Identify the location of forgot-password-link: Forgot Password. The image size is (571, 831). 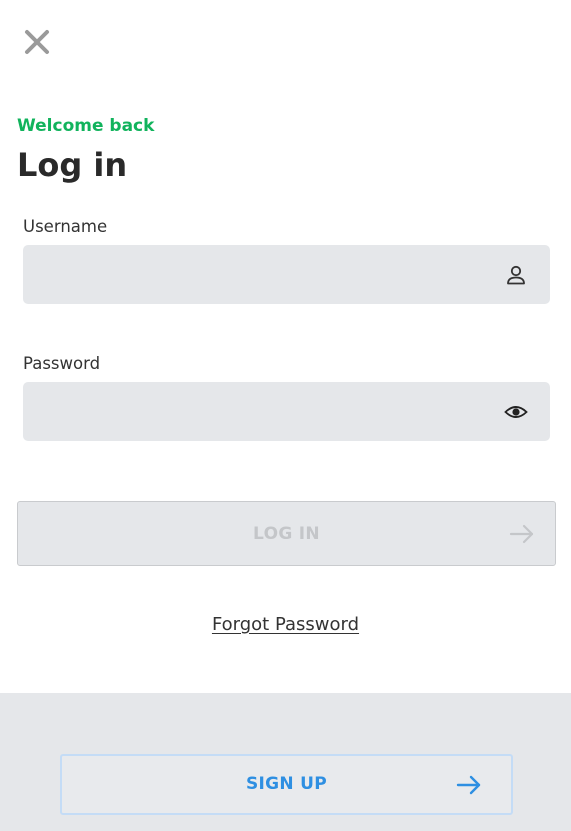
(285, 624).